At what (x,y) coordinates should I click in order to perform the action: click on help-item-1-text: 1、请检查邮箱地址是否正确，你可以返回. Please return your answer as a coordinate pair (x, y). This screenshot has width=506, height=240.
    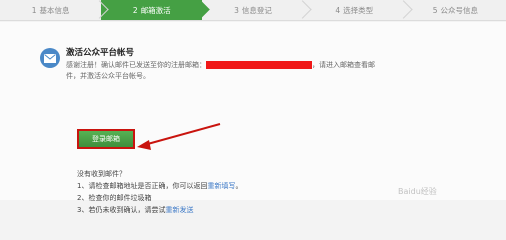
    Looking at the image, I should click on (142, 186).